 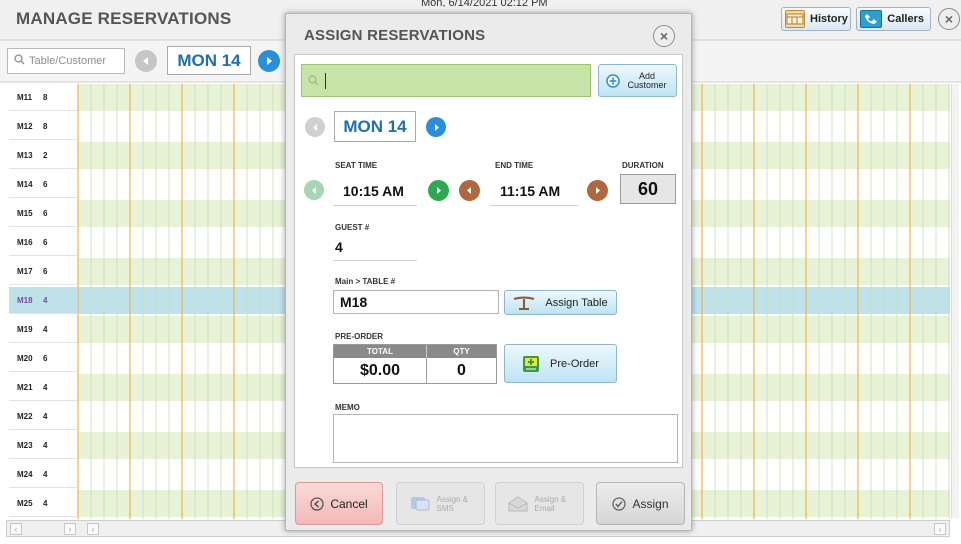 What do you see at coordinates (415, 364) in the screenshot?
I see `preorder-summary: TOTAL QTY $0.00 0` at bounding box center [415, 364].